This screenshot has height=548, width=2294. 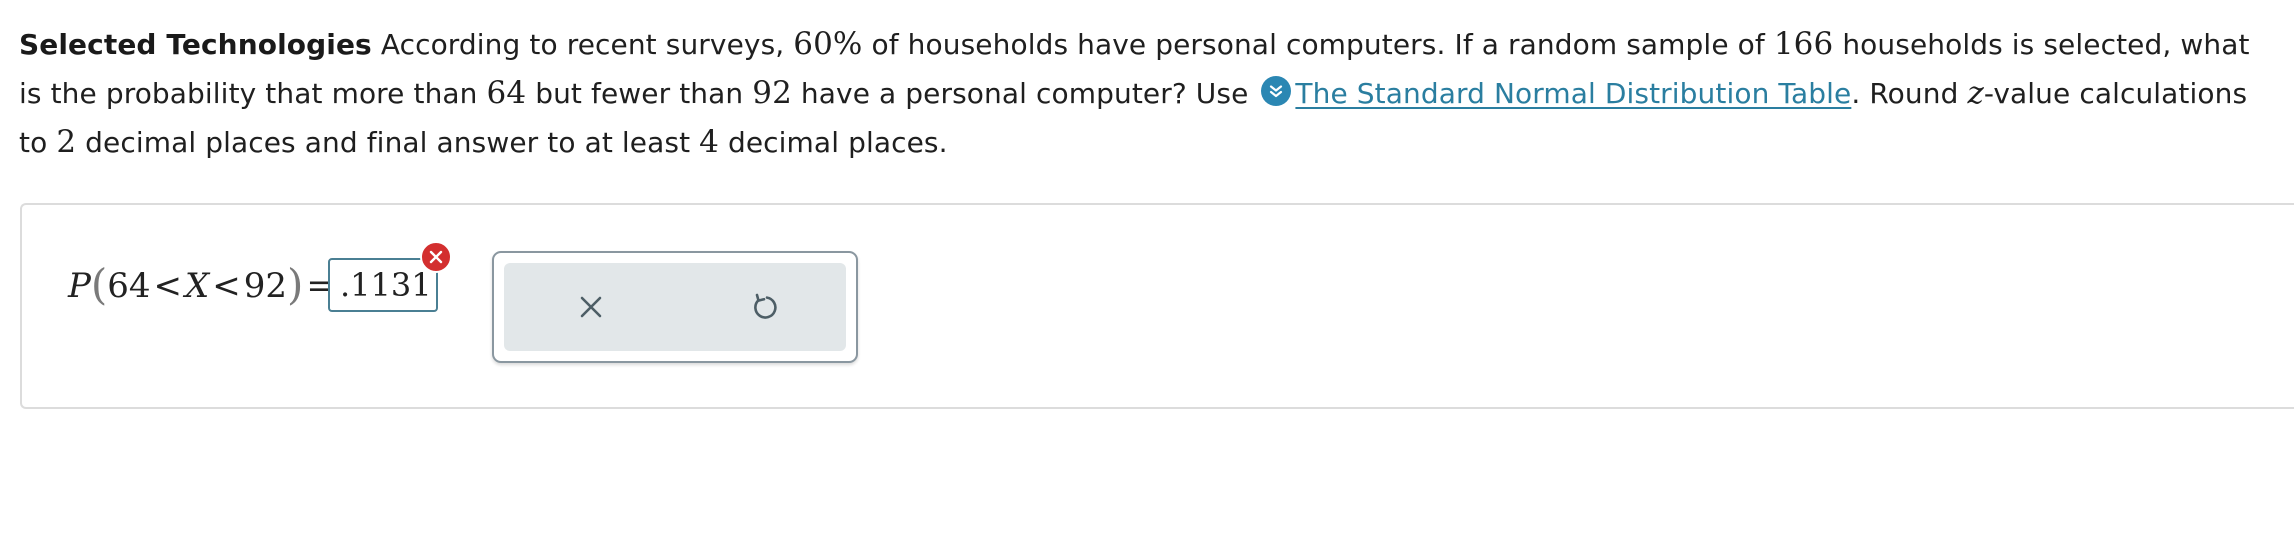 I want to click on clear-button, so click(x=591, y=307).